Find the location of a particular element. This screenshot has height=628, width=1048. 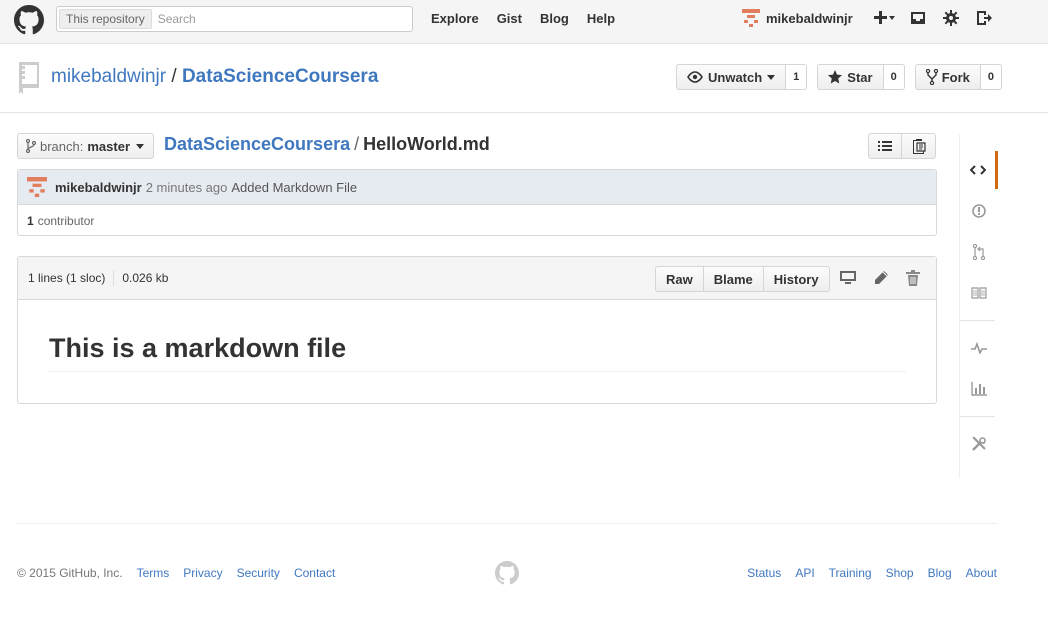

file-nav-buttons is located at coordinates (902, 146).